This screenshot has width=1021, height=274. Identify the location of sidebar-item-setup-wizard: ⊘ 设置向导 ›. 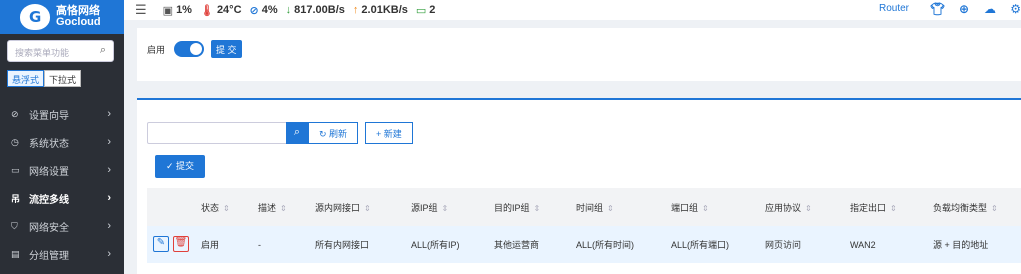
(62, 114).